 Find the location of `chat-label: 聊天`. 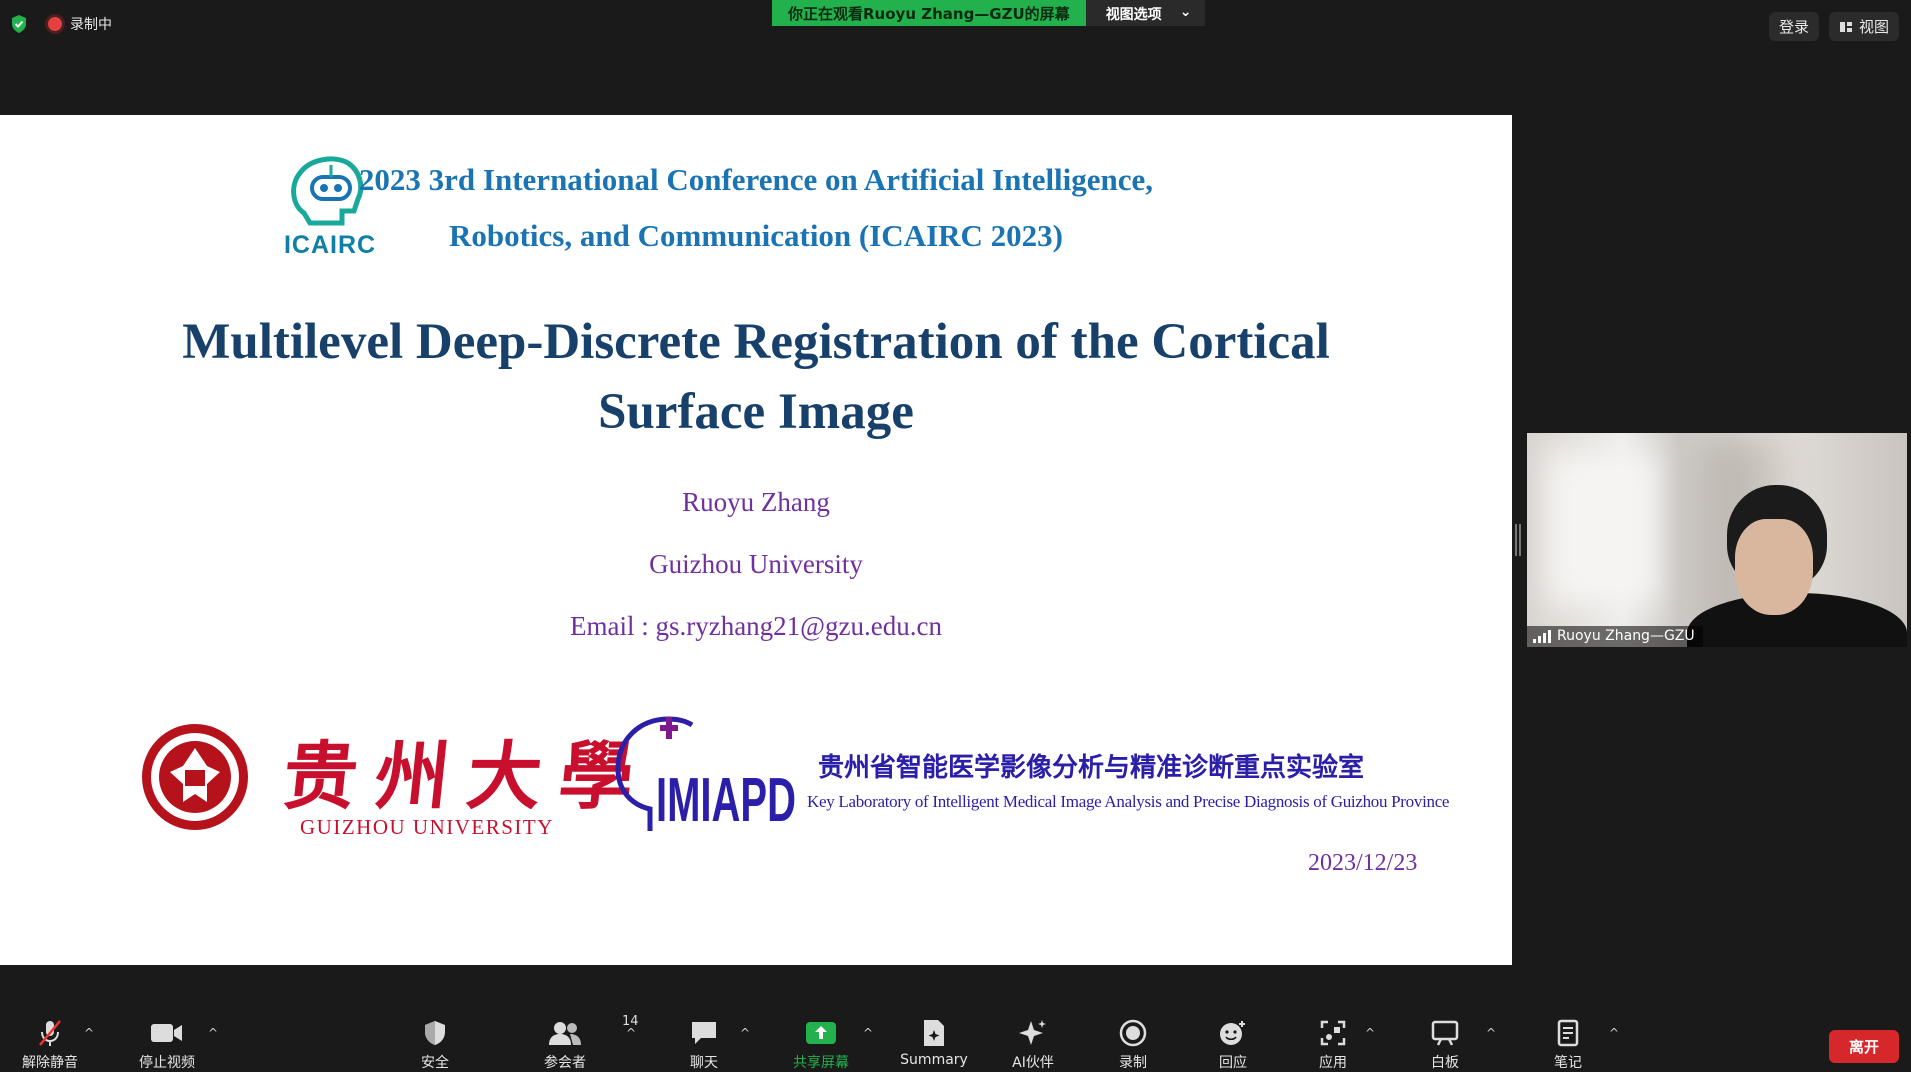

chat-label: 聊天 is located at coordinates (704, 1063).